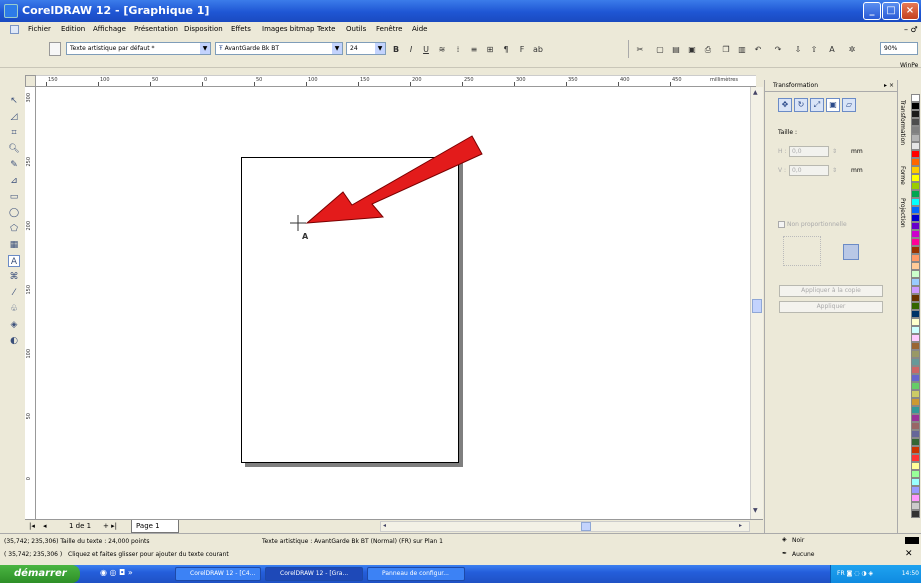 The height and width of the screenshot is (583, 921). Describe the element at coordinates (834, 151) in the screenshot. I see `h-spinner-icon: ⇕` at that location.